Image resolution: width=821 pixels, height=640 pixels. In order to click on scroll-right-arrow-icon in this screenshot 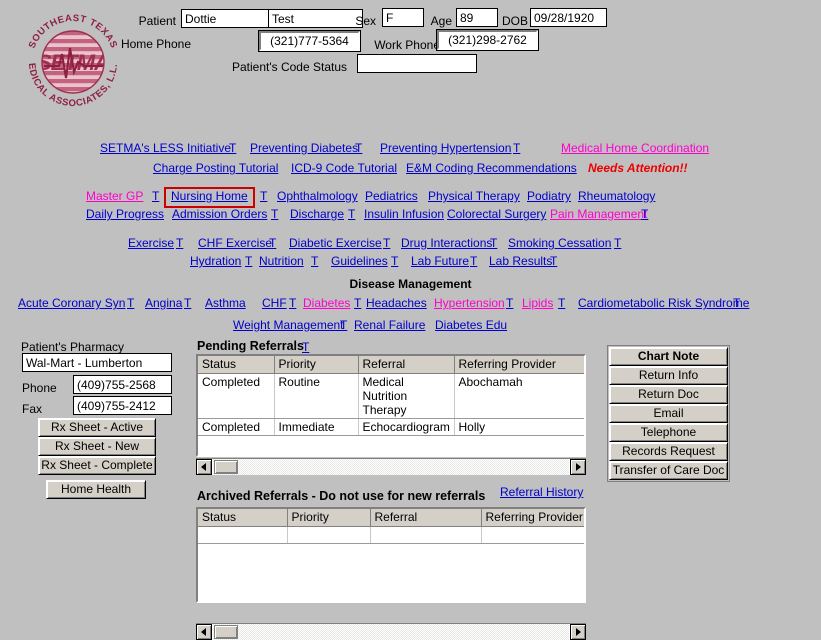, I will do `click(578, 632)`.